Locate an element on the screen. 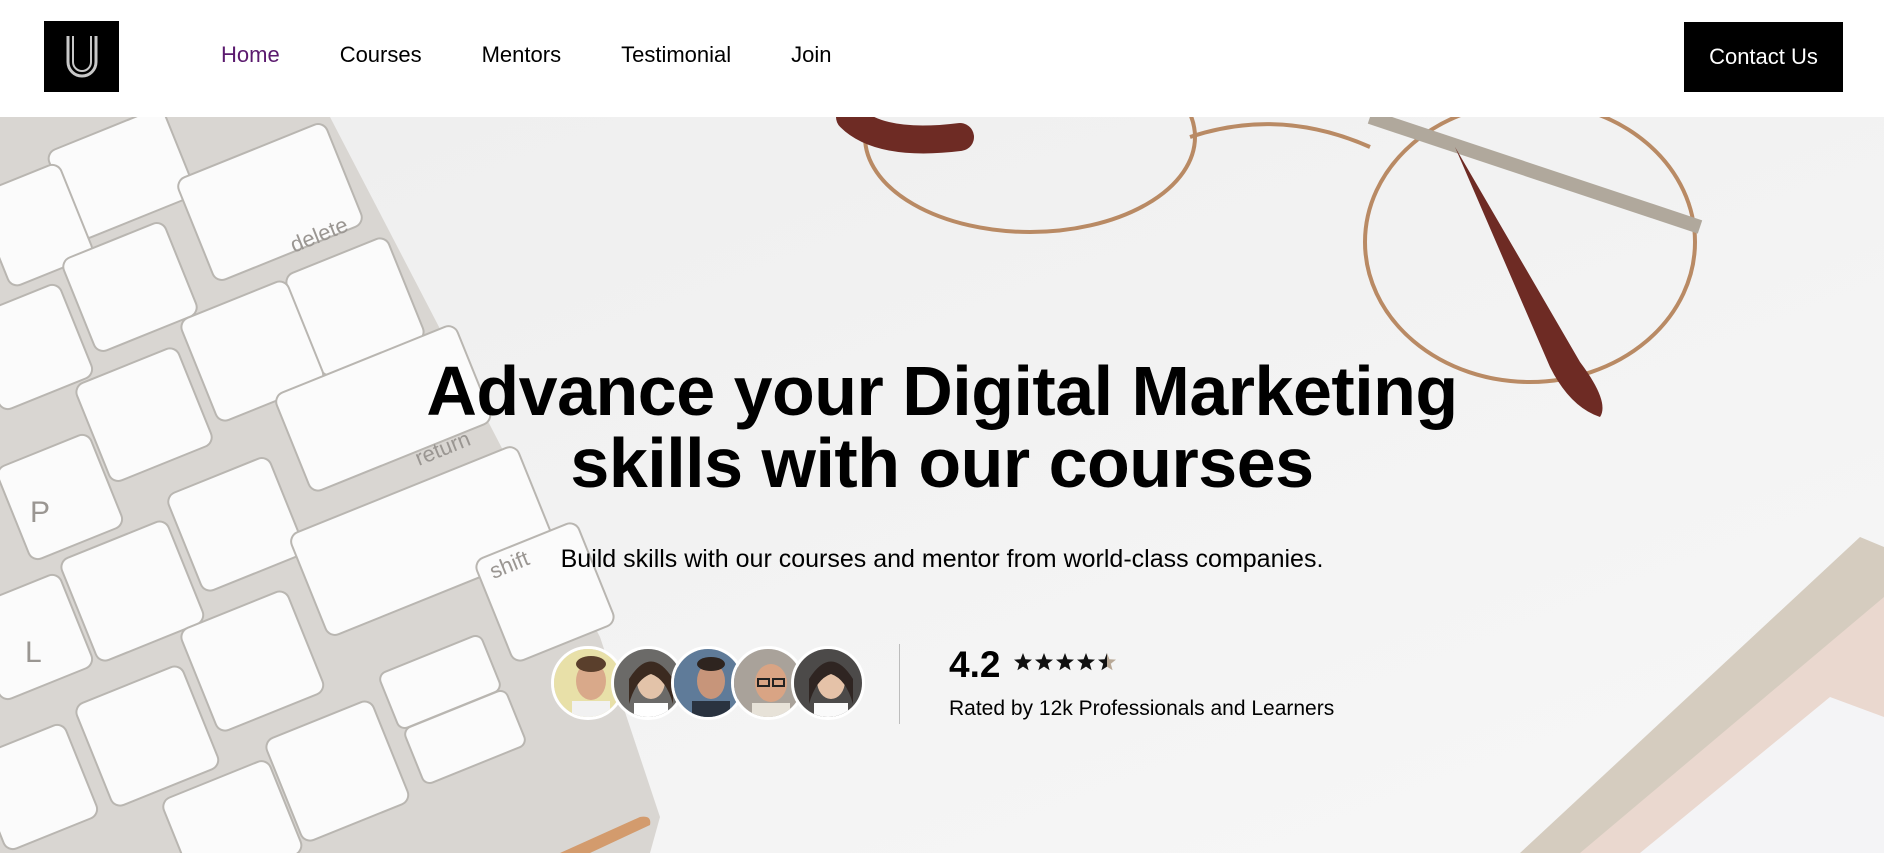 Image resolution: width=1884 pixels, height=853 pixels. hero-title-line-1: Advance your Digital Marketing is located at coordinates (942, 391).